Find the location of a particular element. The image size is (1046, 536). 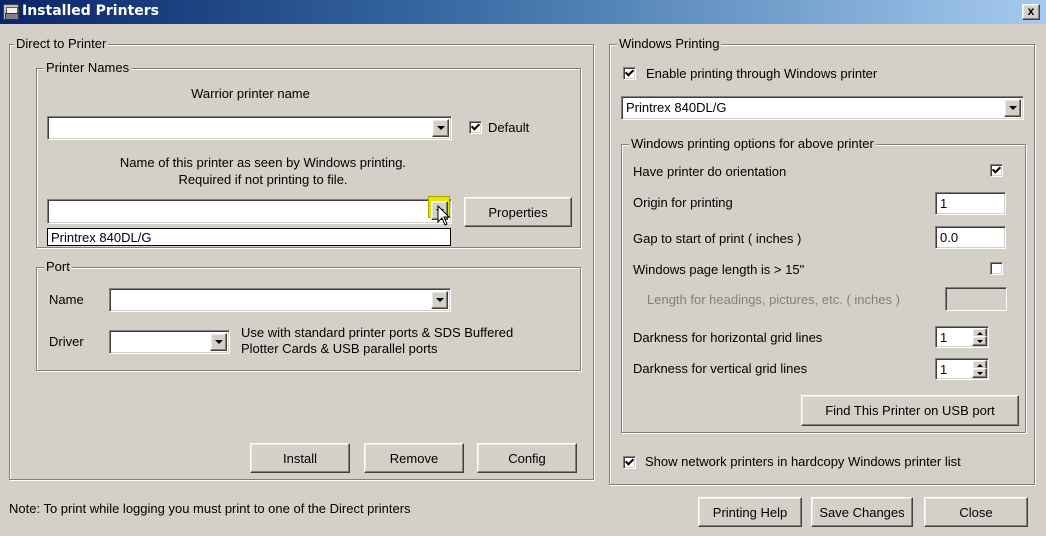

orientation-checkbox is located at coordinates (996, 170).